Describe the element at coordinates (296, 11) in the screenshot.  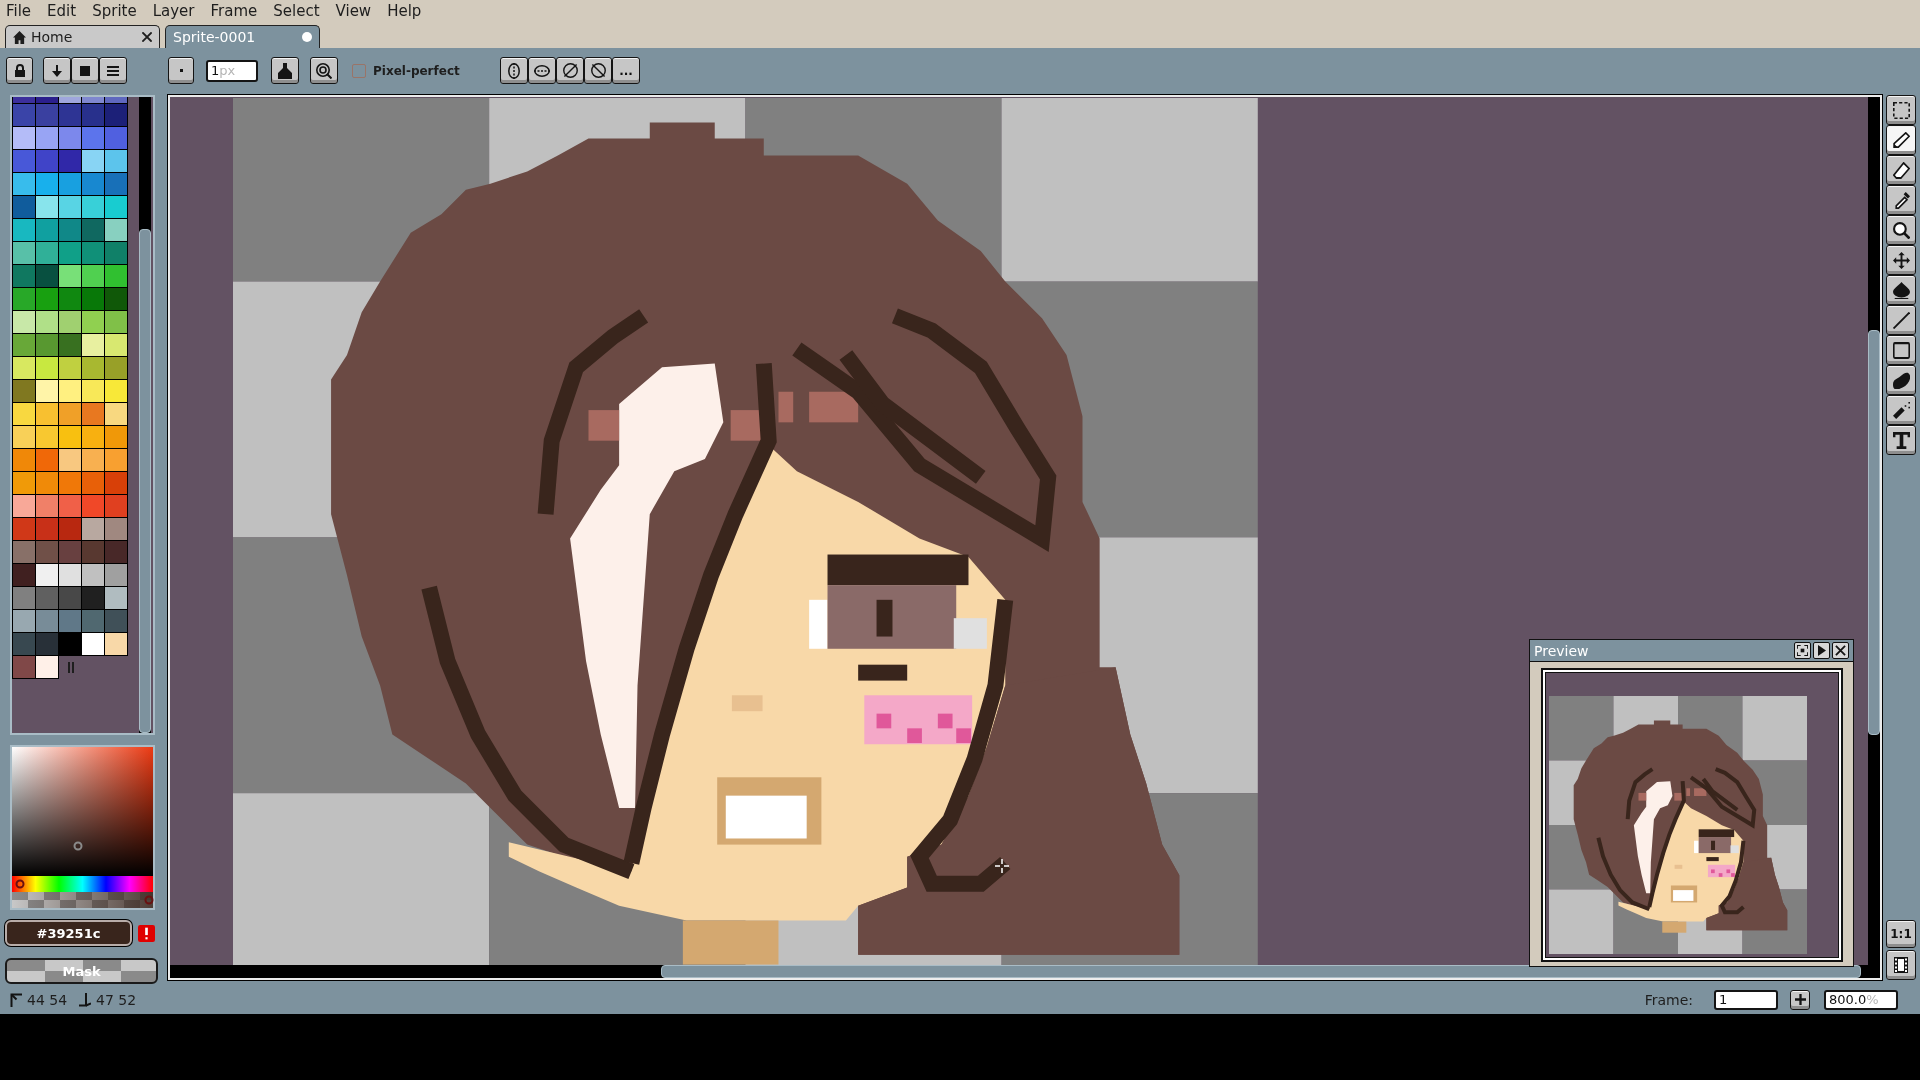
I see `menu-item: Select` at that location.